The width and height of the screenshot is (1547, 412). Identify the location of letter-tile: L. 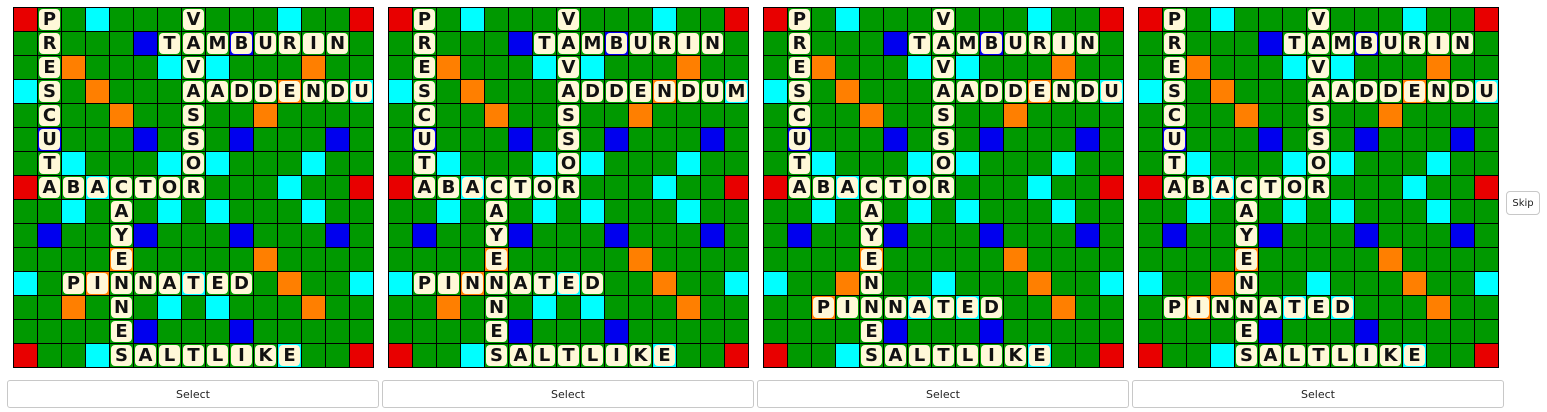
(1294, 355).